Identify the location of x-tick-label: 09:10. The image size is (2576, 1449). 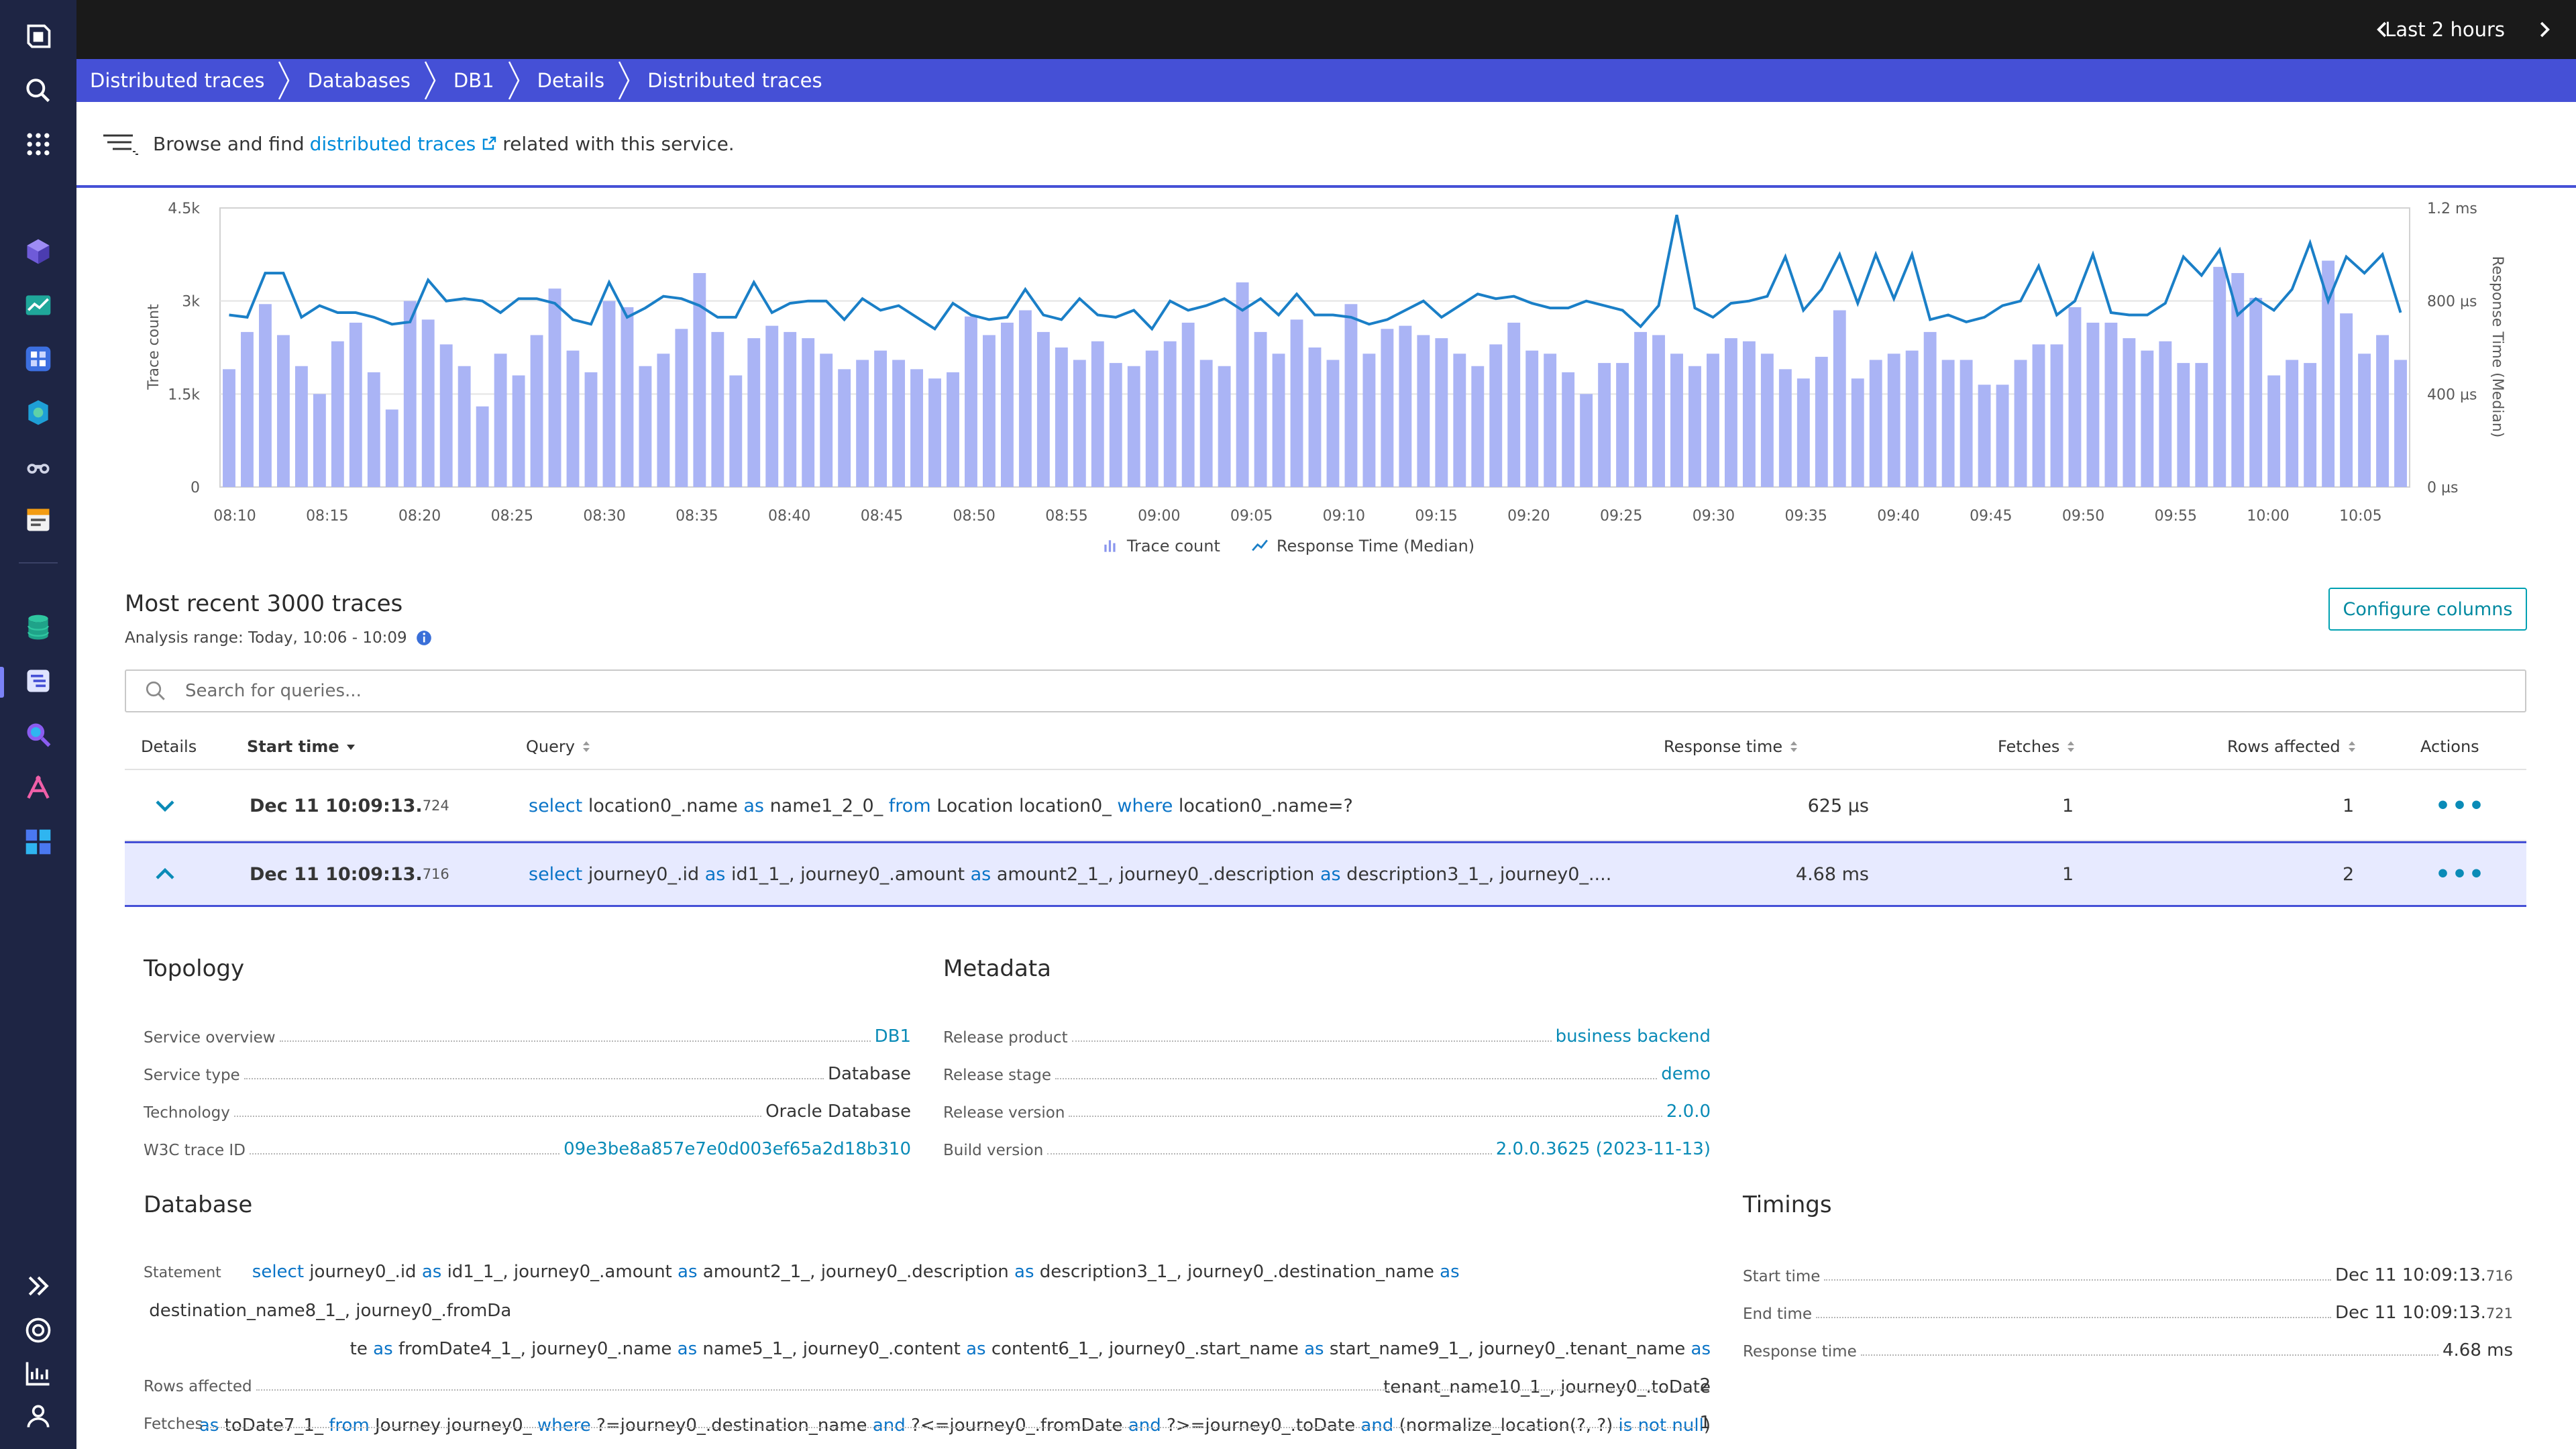
(1344, 516).